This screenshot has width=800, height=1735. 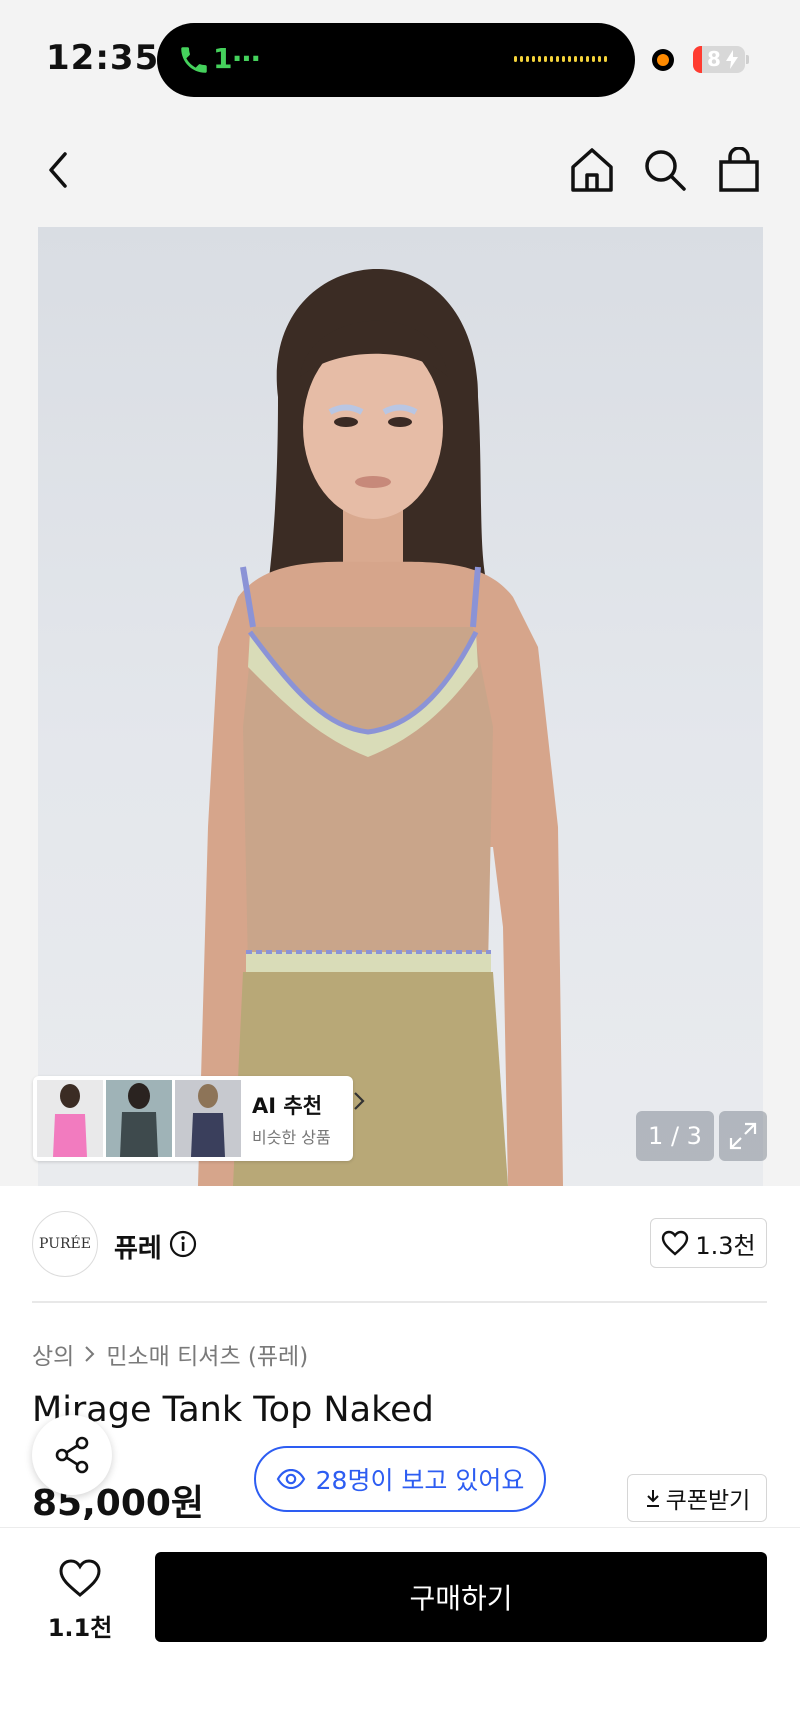 What do you see at coordinates (287, 1106) in the screenshot?
I see `ai-recommend-title: AI 추천` at bounding box center [287, 1106].